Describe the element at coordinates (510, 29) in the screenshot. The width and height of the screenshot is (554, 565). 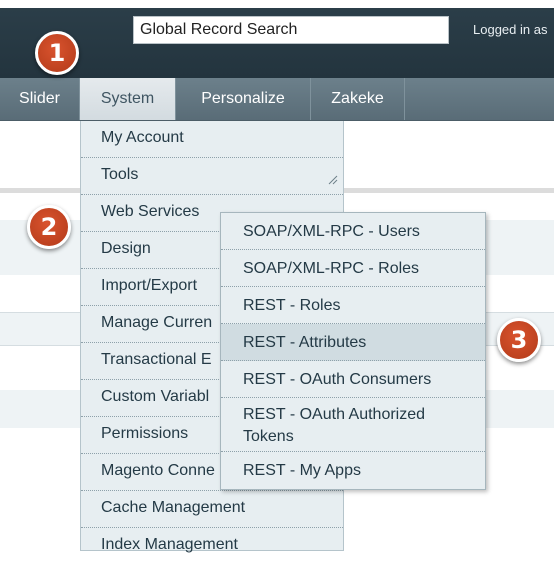
I see `logged-in-text: Logged in as` at that location.